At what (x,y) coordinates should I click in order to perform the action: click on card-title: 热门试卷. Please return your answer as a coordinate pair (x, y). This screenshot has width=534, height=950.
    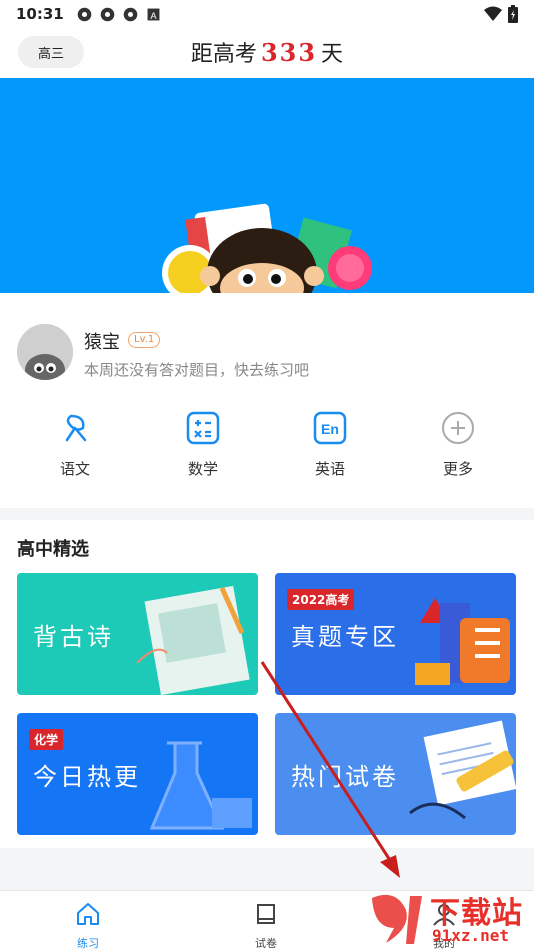
    Looking at the image, I should click on (345, 777).